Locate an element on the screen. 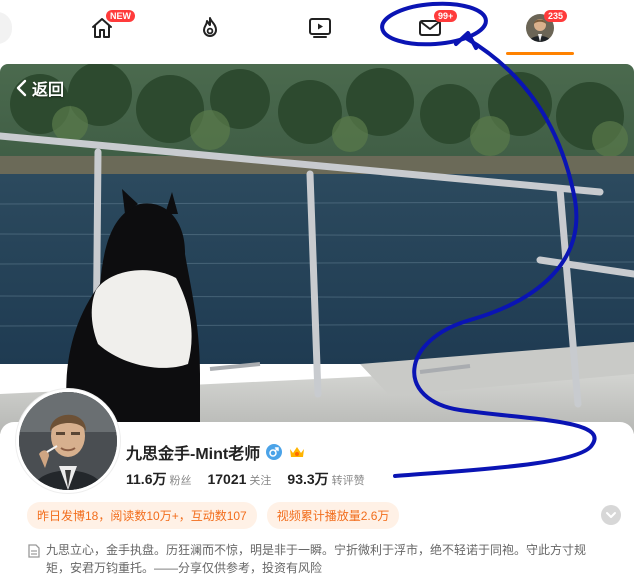 This screenshot has height=579, width=634. video-icon is located at coordinates (320, 28).